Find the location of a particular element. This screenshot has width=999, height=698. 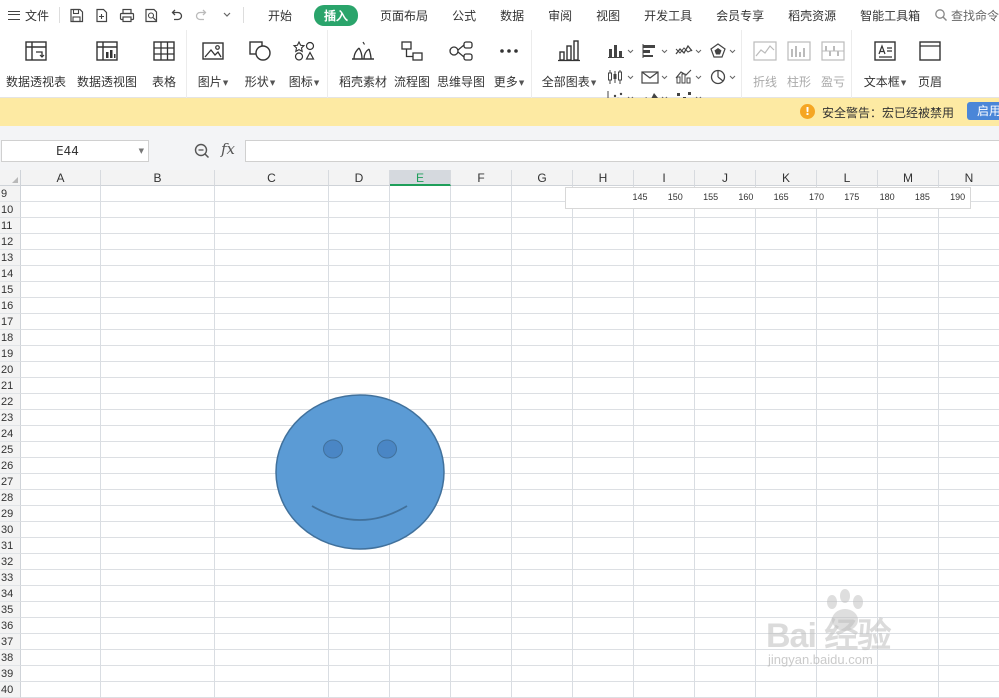

docer-material-button: 稻壳素材 is located at coordinates (363, 64).